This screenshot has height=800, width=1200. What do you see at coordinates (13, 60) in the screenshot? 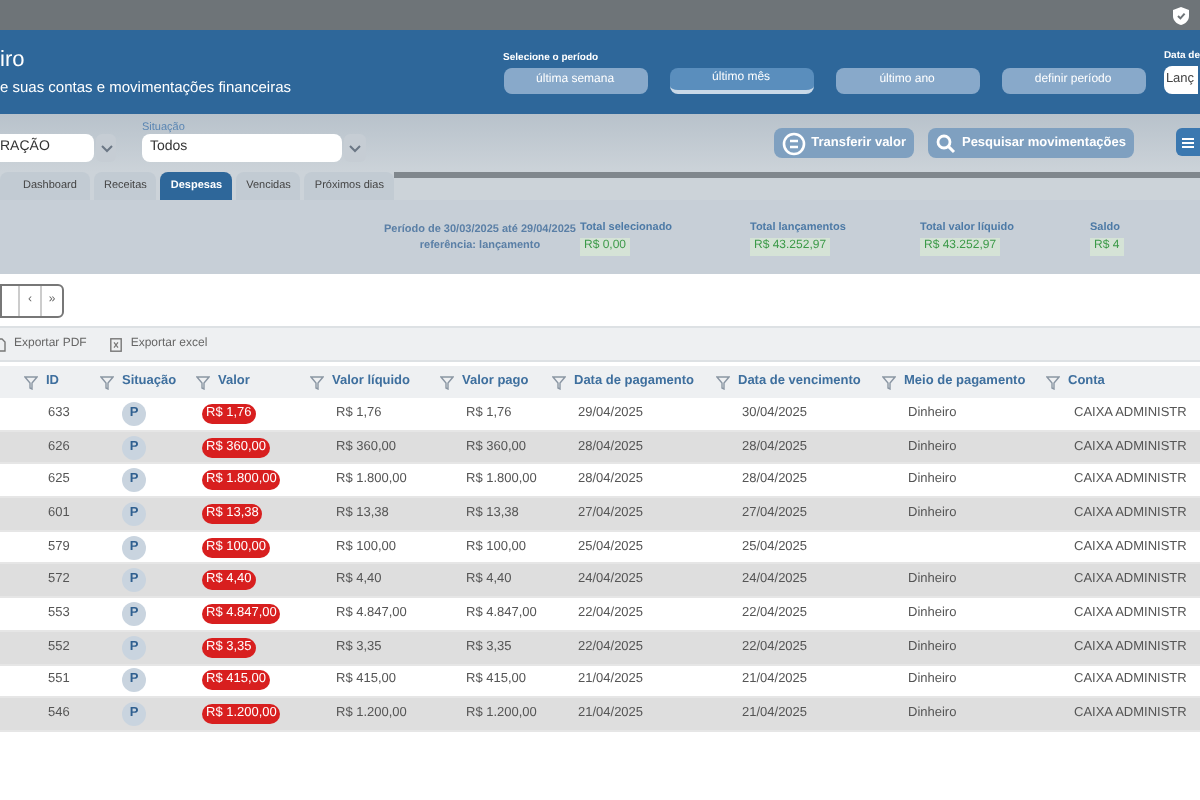
I see `page-title: iro` at bounding box center [13, 60].